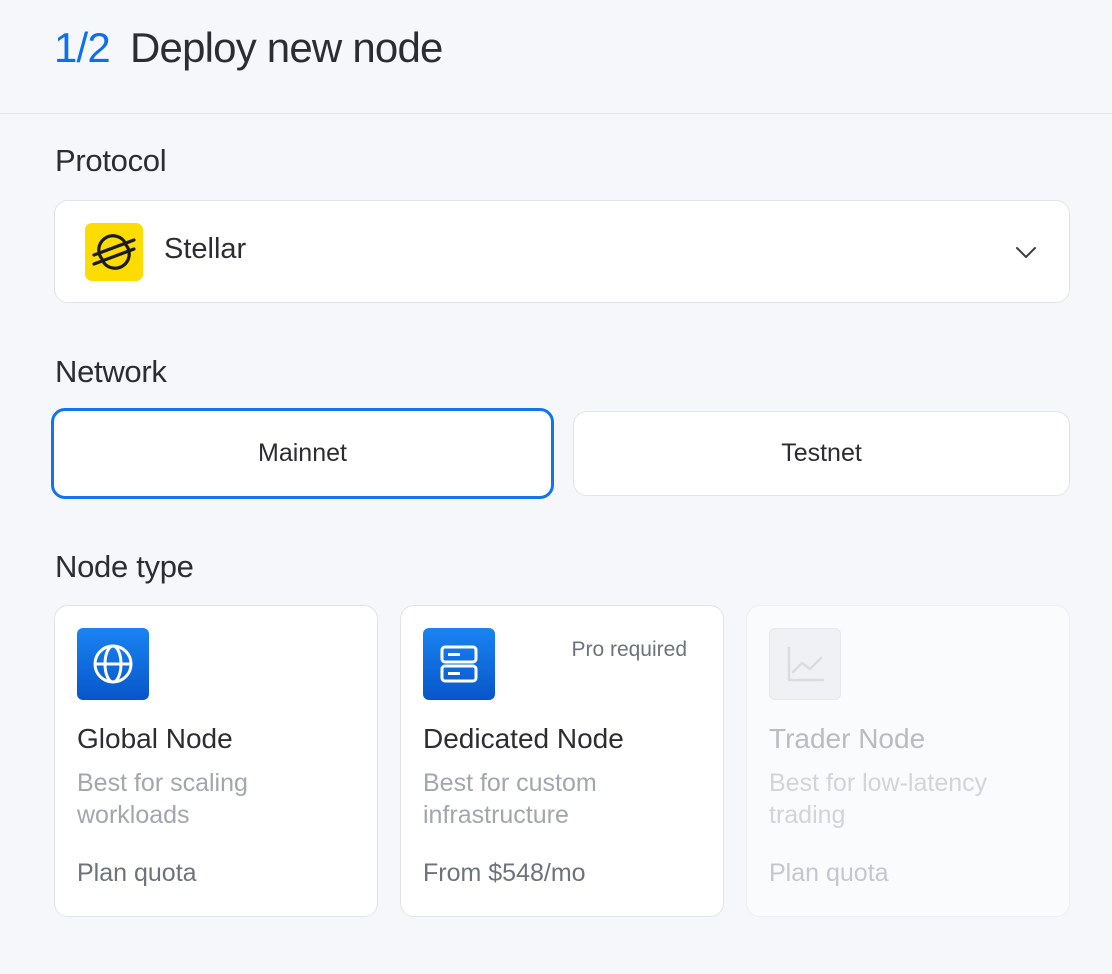 This screenshot has width=1112, height=974. I want to click on server-icon, so click(459, 664).